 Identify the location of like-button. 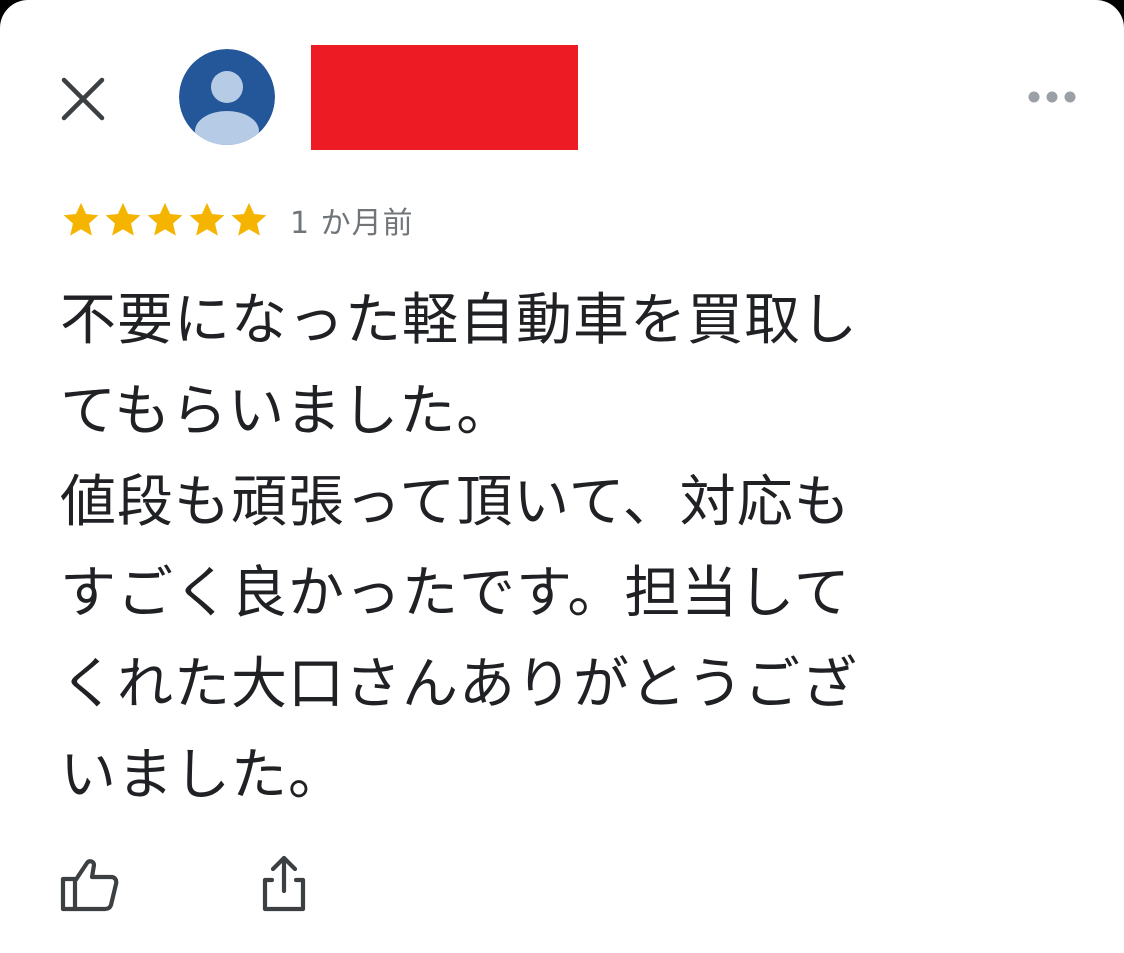
(90, 885).